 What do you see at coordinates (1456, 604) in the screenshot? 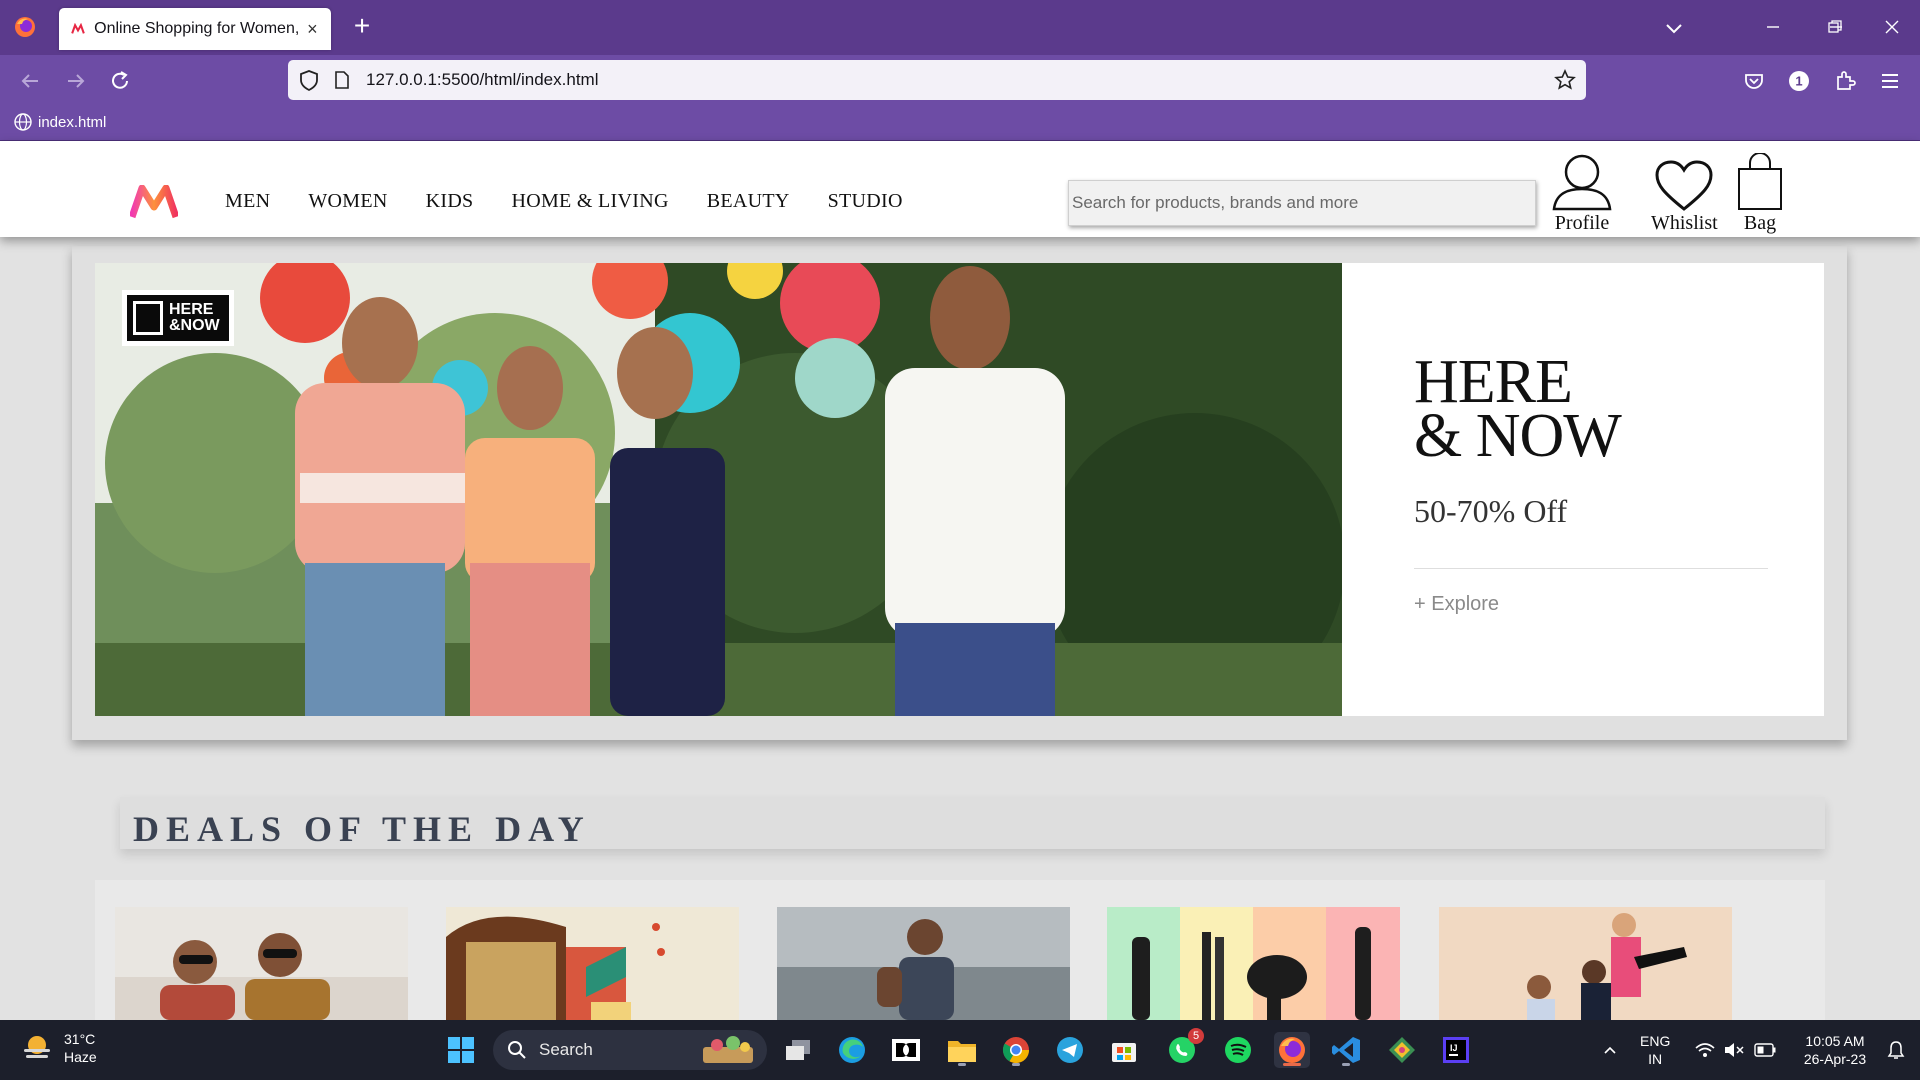
I see `explore-link: + Explore` at bounding box center [1456, 604].